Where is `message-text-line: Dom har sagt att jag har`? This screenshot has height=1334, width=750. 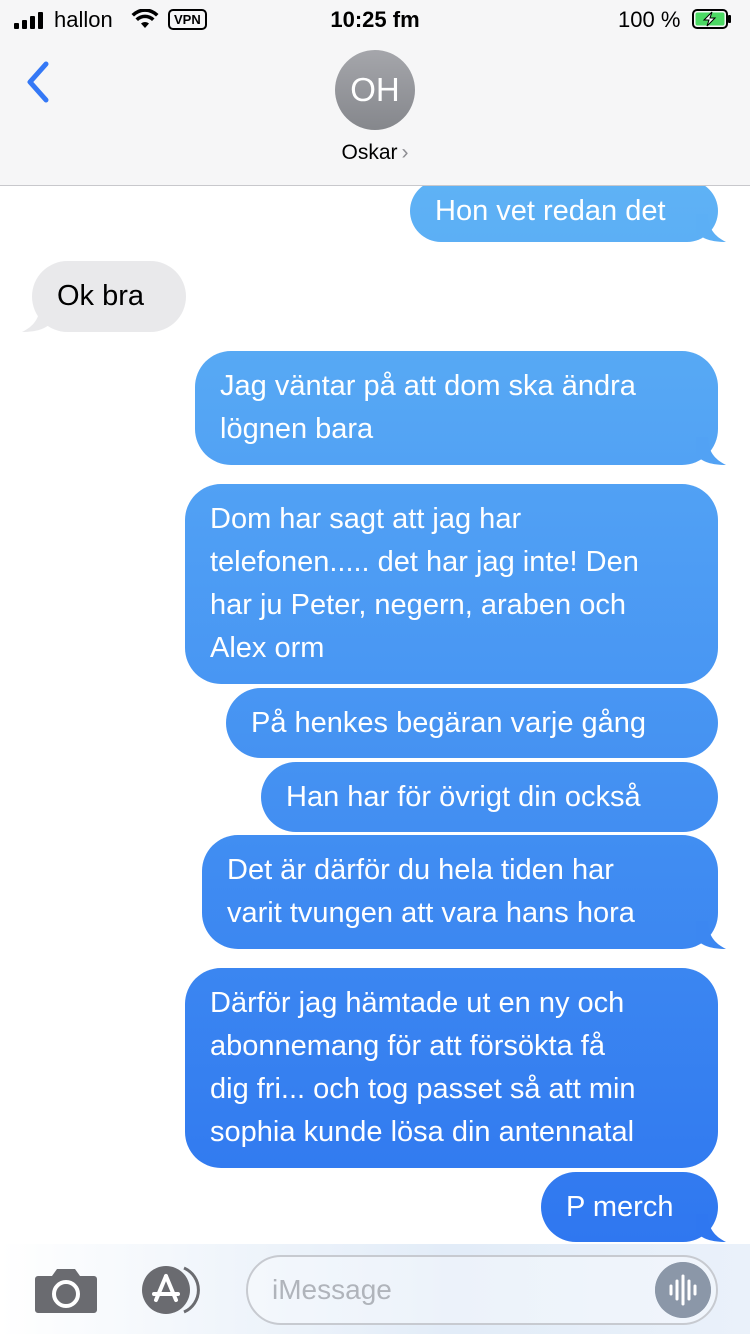
message-text-line: Dom har sagt att jag har is located at coordinates (366, 519).